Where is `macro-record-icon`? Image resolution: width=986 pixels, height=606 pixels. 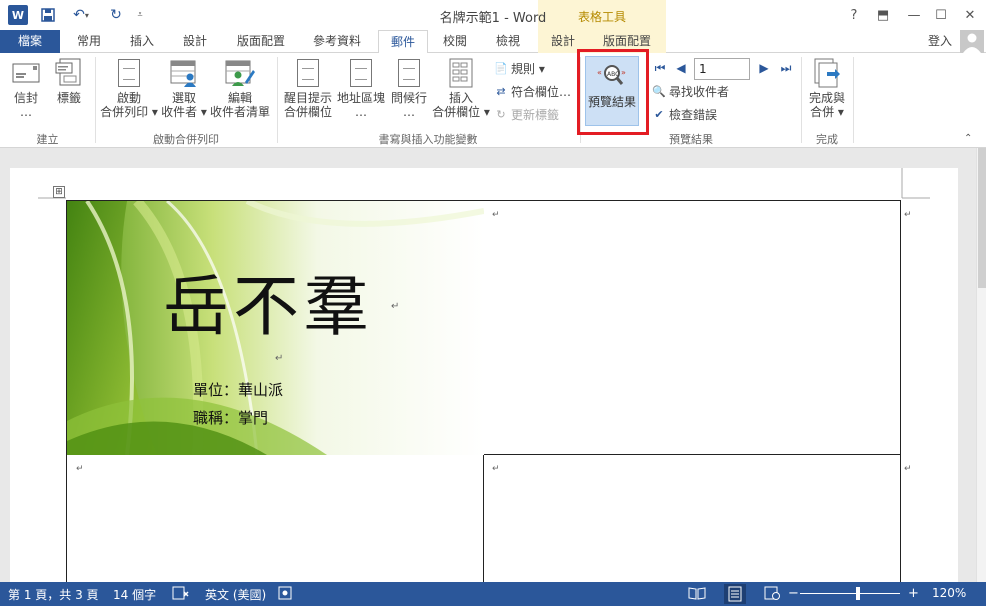 macro-record-icon is located at coordinates (286, 594).